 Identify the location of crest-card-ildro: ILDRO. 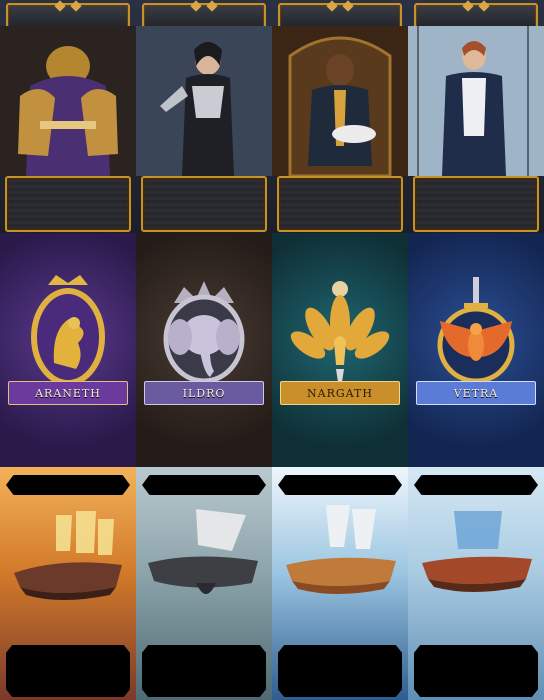
(204, 350).